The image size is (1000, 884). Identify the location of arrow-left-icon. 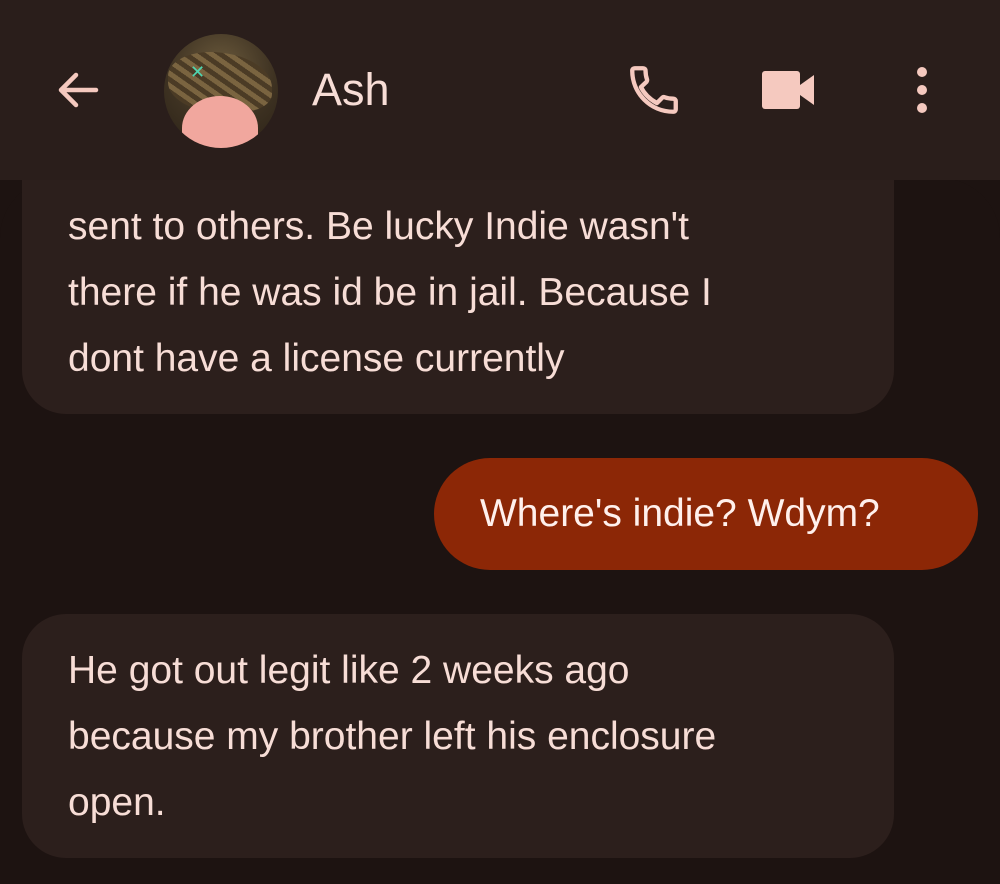
(78, 90).